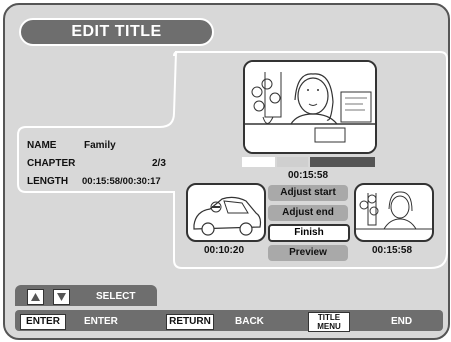 The width and height of the screenshot is (451, 342). I want to click on end-timestamp: 00:15:58, so click(392, 250).